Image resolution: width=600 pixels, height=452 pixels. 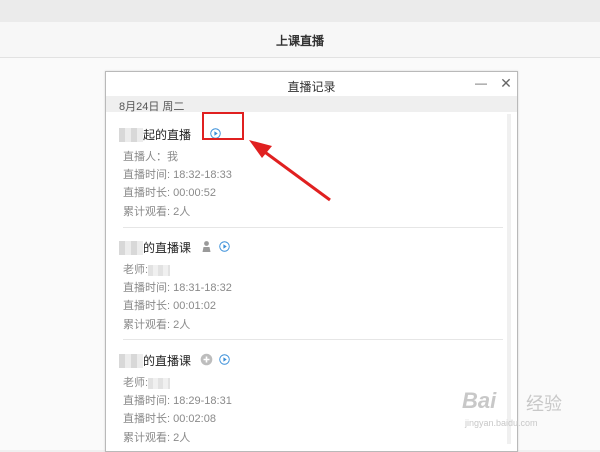 What do you see at coordinates (152, 107) in the screenshot?
I see `date-label: 8月24日 周二` at bounding box center [152, 107].